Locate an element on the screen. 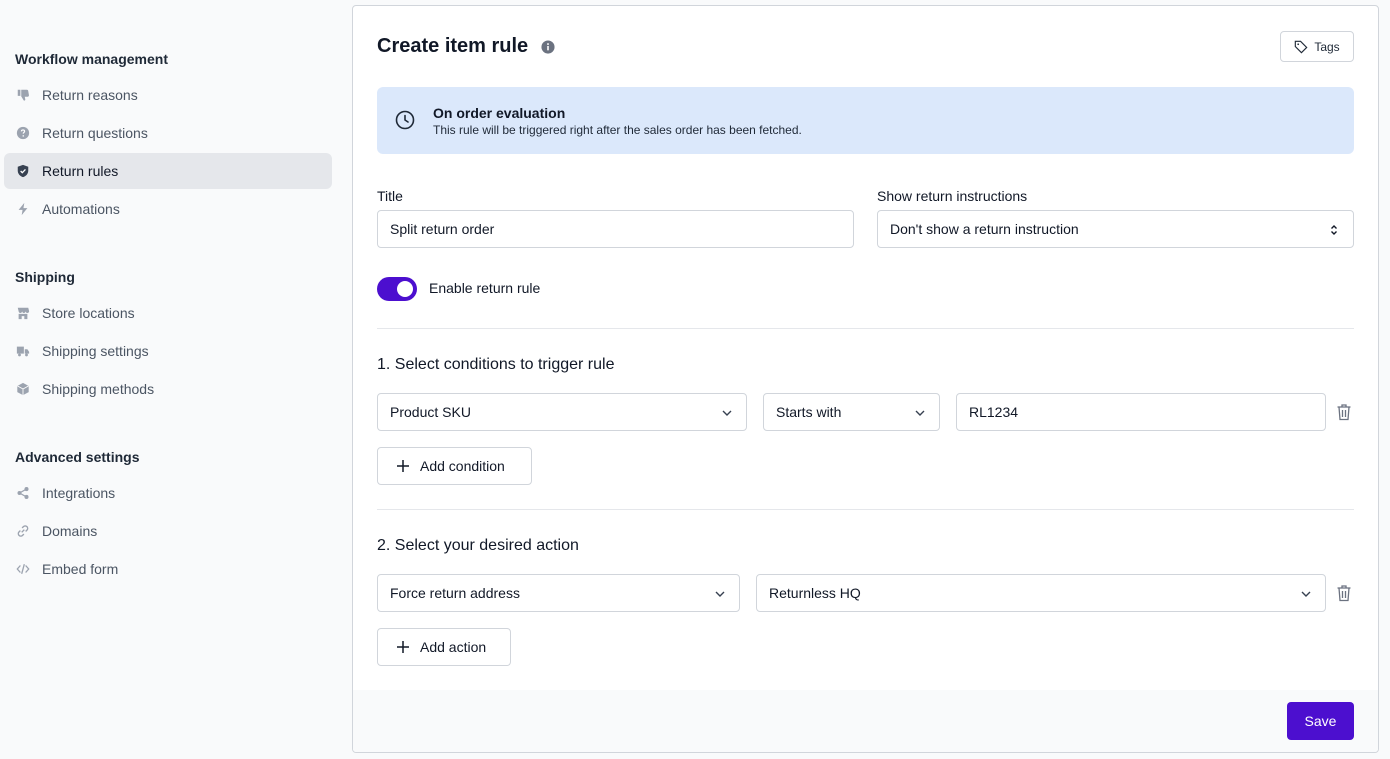 The width and height of the screenshot is (1390, 759). condition-field-select: Product SKU is located at coordinates (562, 412).